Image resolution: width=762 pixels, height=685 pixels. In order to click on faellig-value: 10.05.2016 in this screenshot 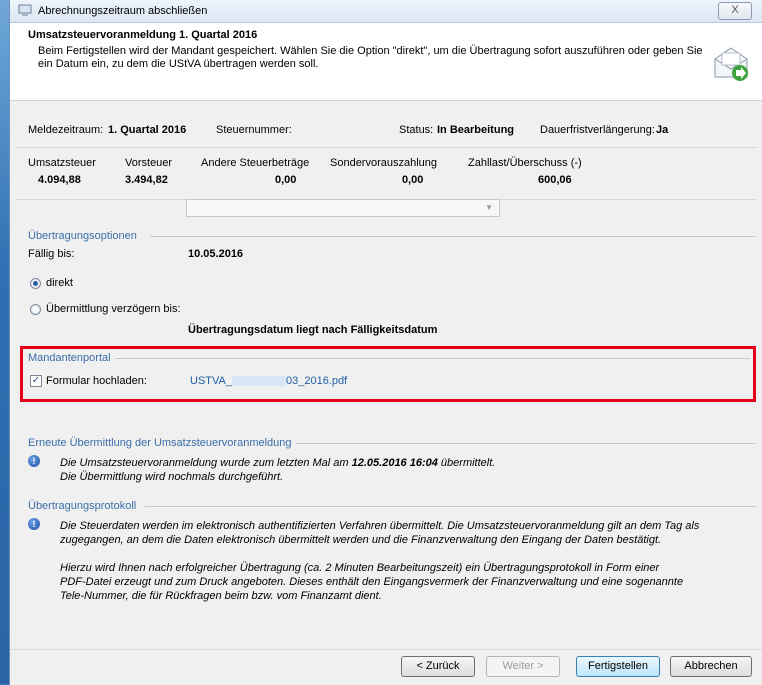, I will do `click(216, 254)`.